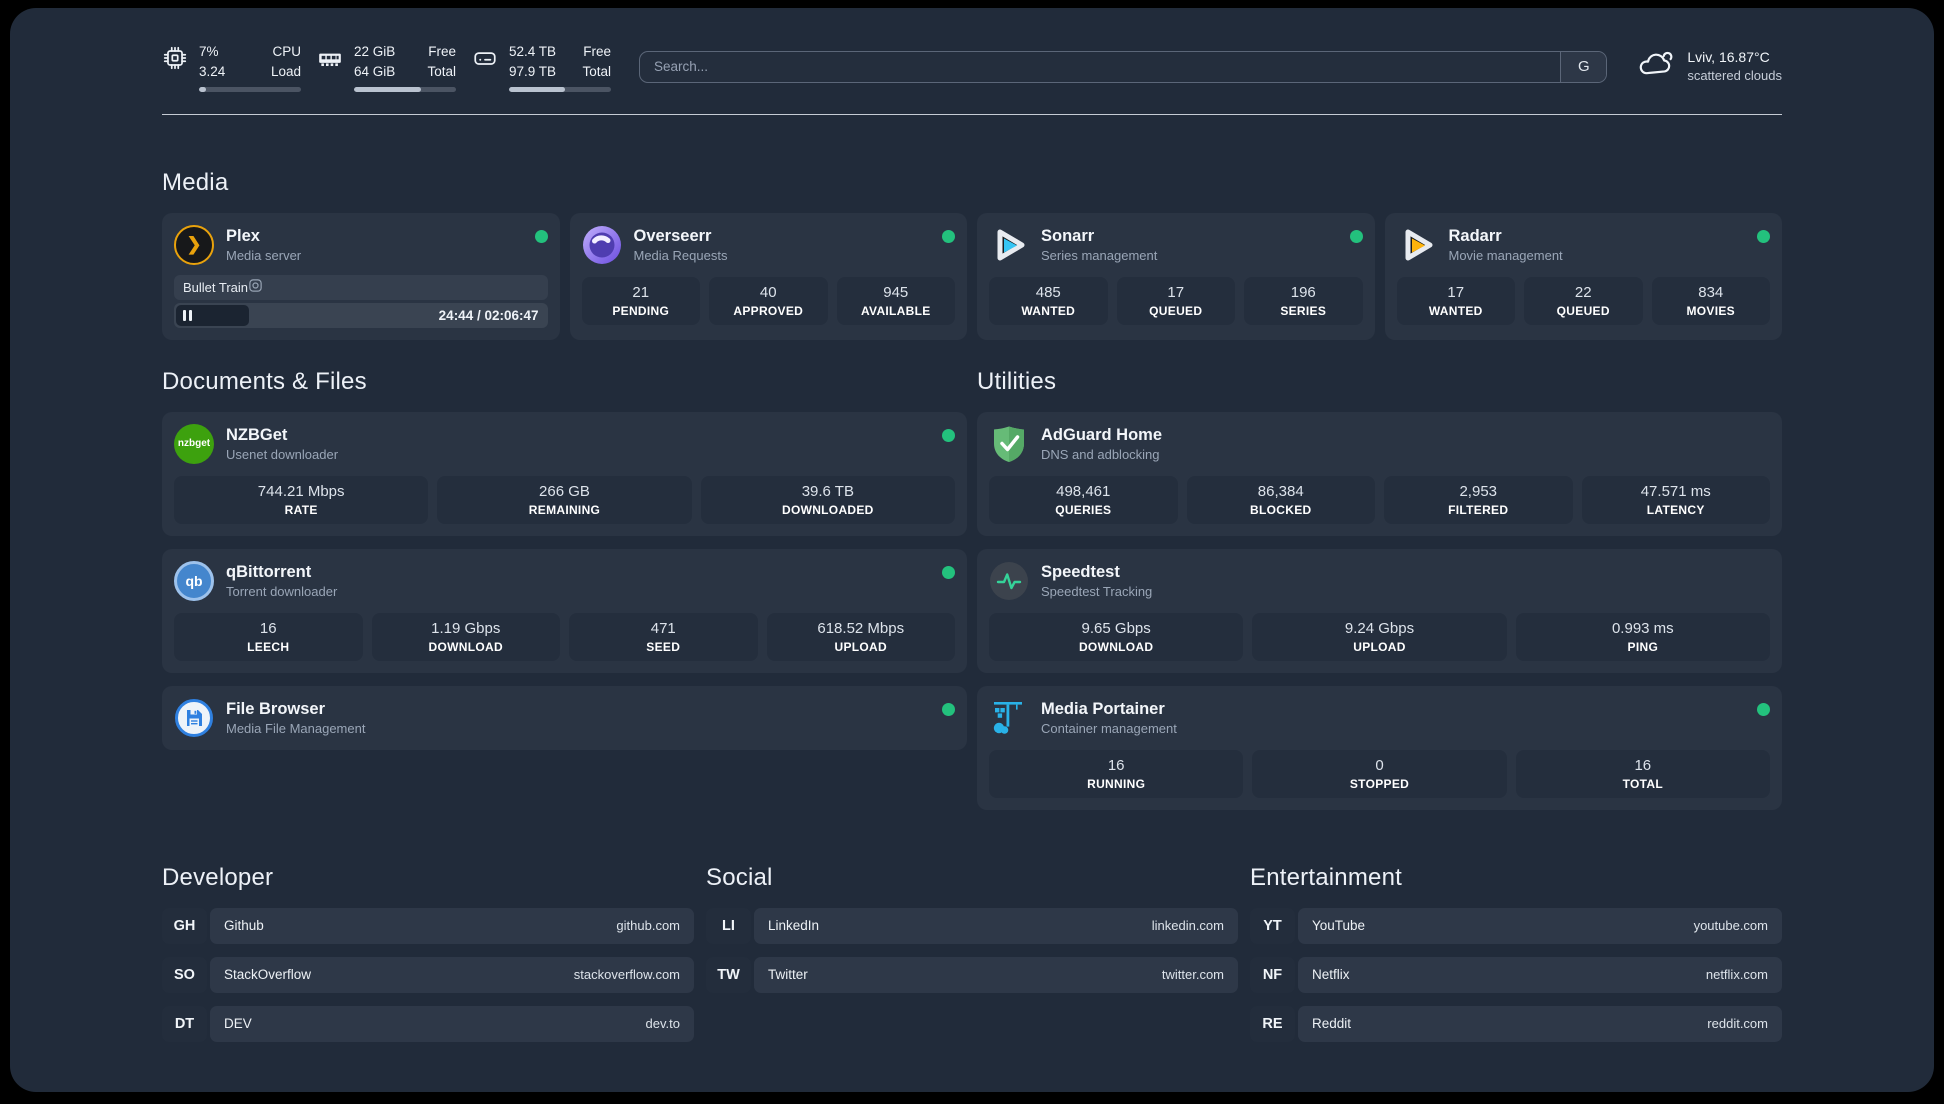 The image size is (1944, 1104). I want to click on plex-status-dot, so click(541, 236).